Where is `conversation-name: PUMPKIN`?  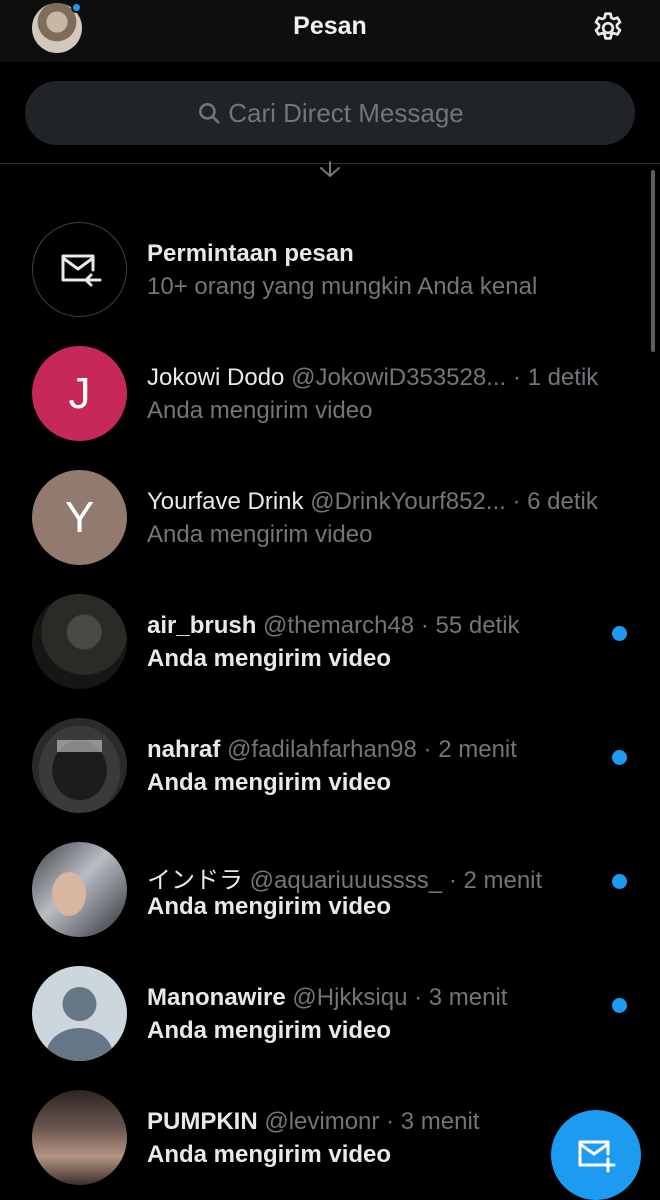 conversation-name: PUMPKIN is located at coordinates (202, 1121).